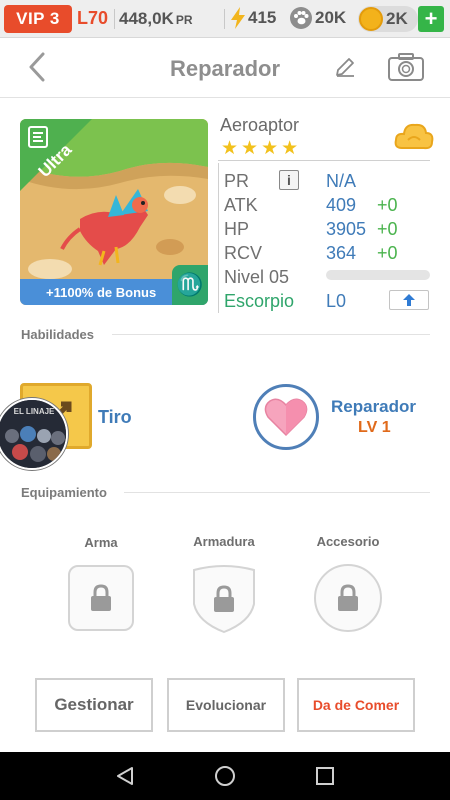  Describe the element at coordinates (341, 181) in the screenshot. I see `stat-pr-value: N/A` at that location.